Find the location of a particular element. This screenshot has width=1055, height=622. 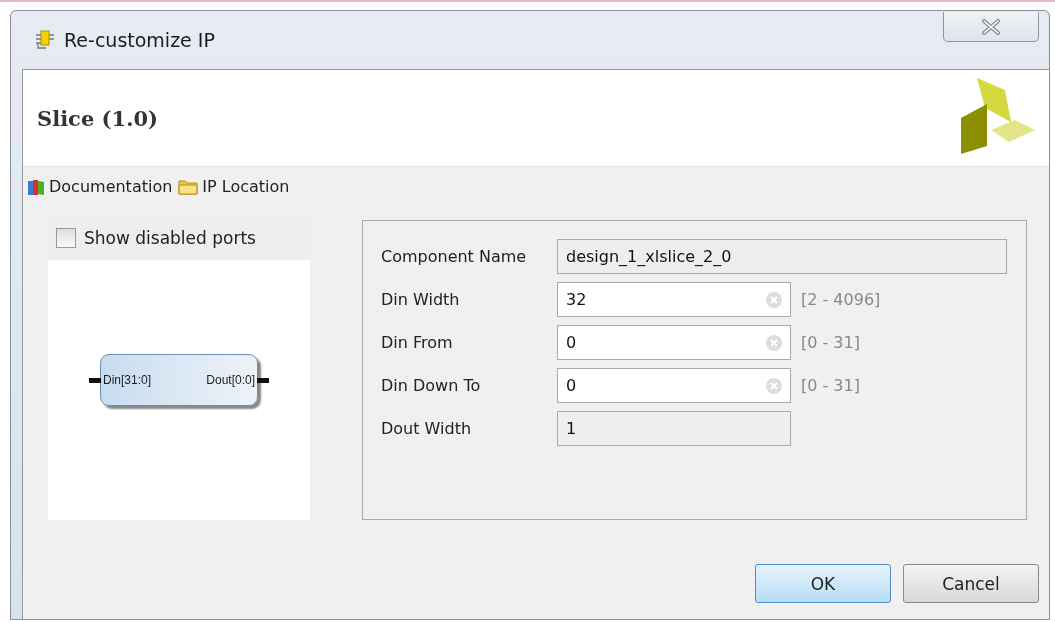

toolbar-link: IP Location is located at coordinates (234, 186).